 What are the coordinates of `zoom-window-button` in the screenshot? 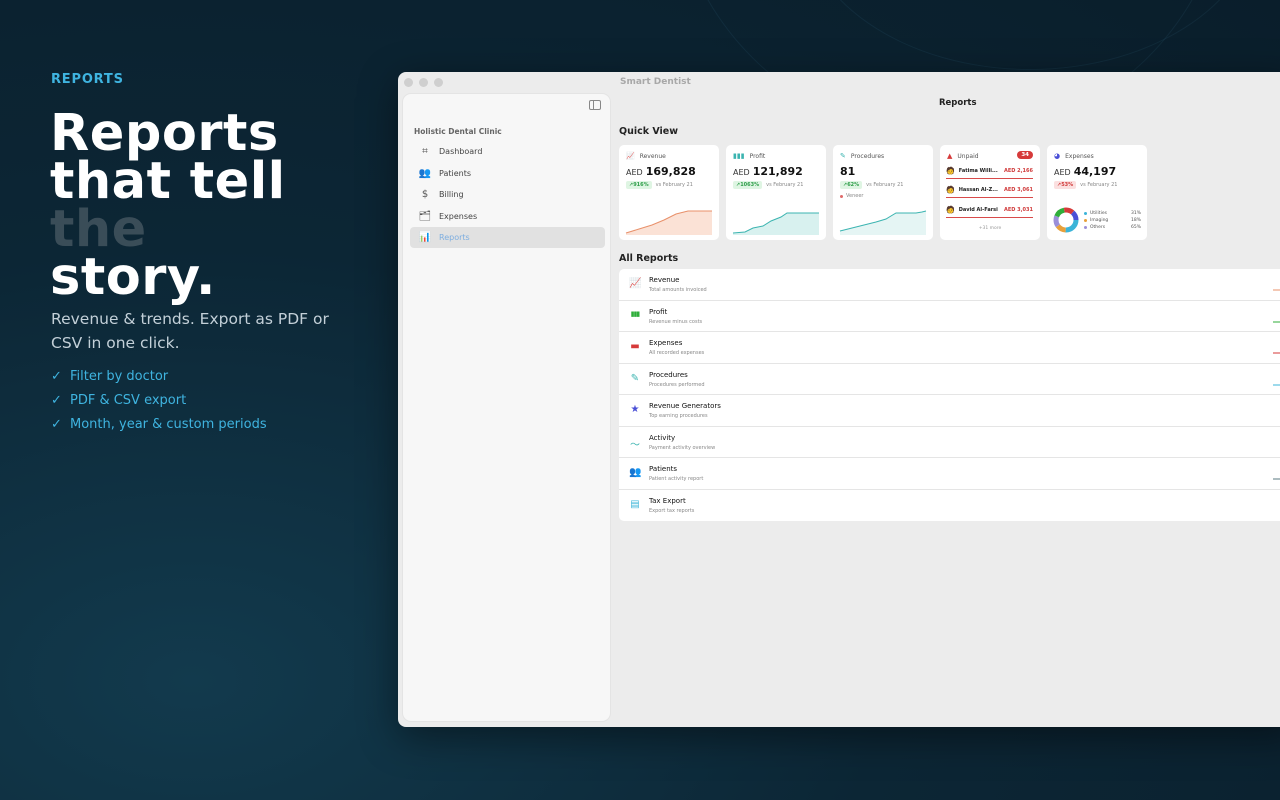 It's located at (438, 82).